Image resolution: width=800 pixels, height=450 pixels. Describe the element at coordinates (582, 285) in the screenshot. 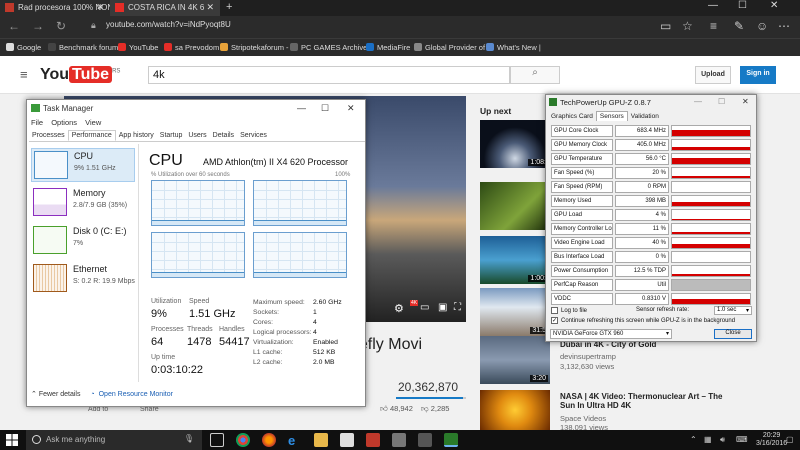

I see `sensor-label: PerfCap Reason` at that location.